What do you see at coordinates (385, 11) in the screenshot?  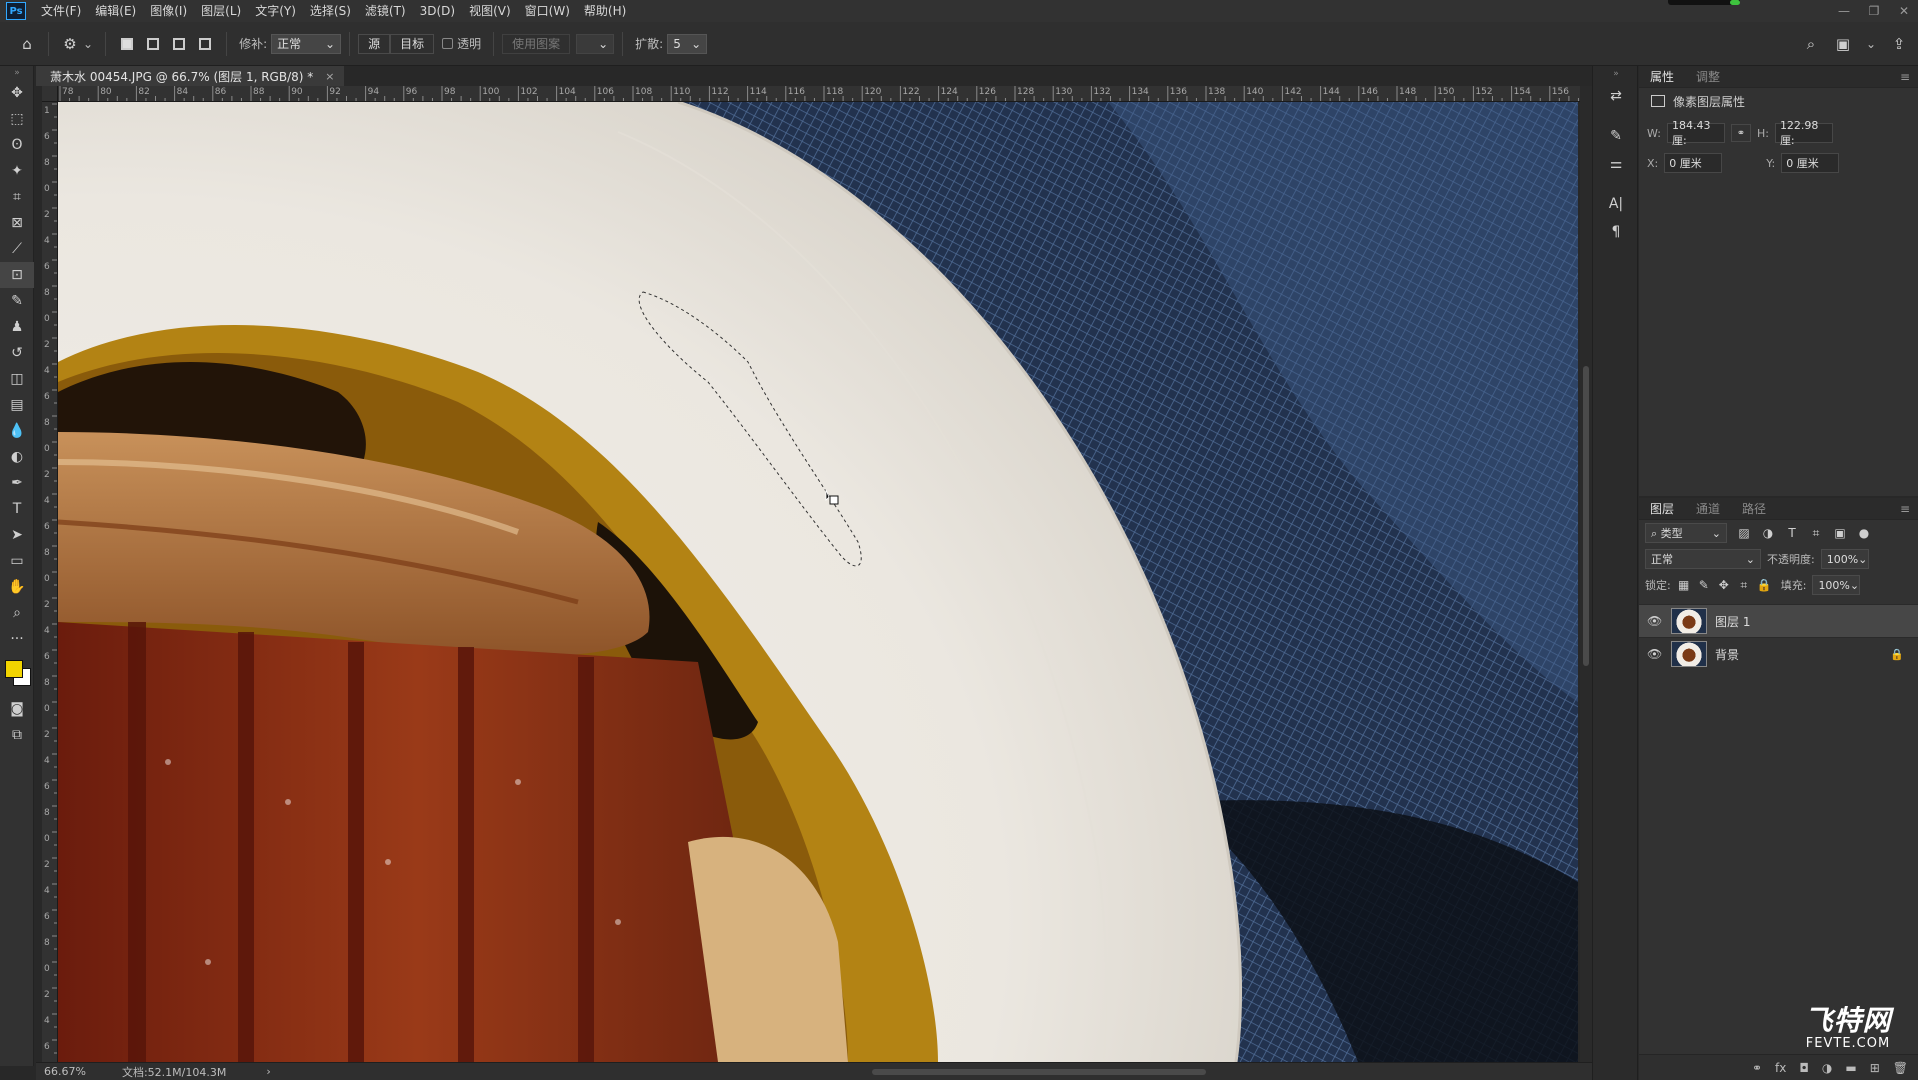 I see `menu-filter: 滤镜(T)` at bounding box center [385, 11].